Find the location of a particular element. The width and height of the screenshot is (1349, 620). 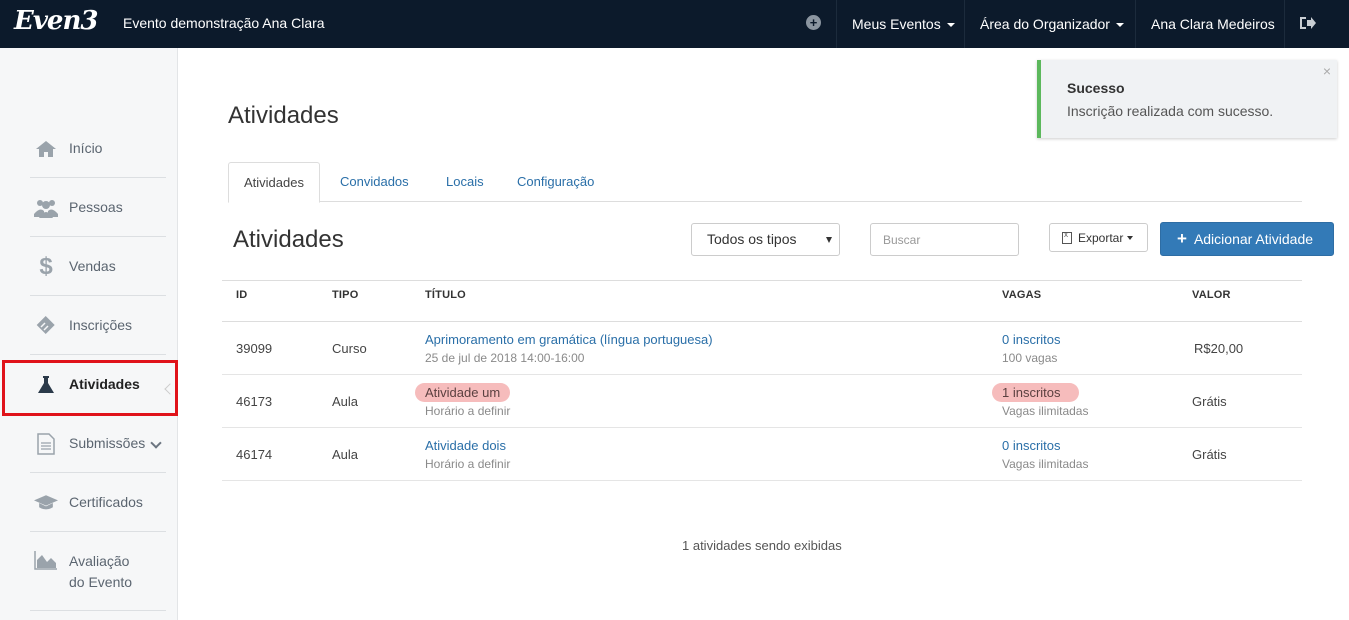

add-activity-button: + Adicionar Atividade is located at coordinates (1247, 239).